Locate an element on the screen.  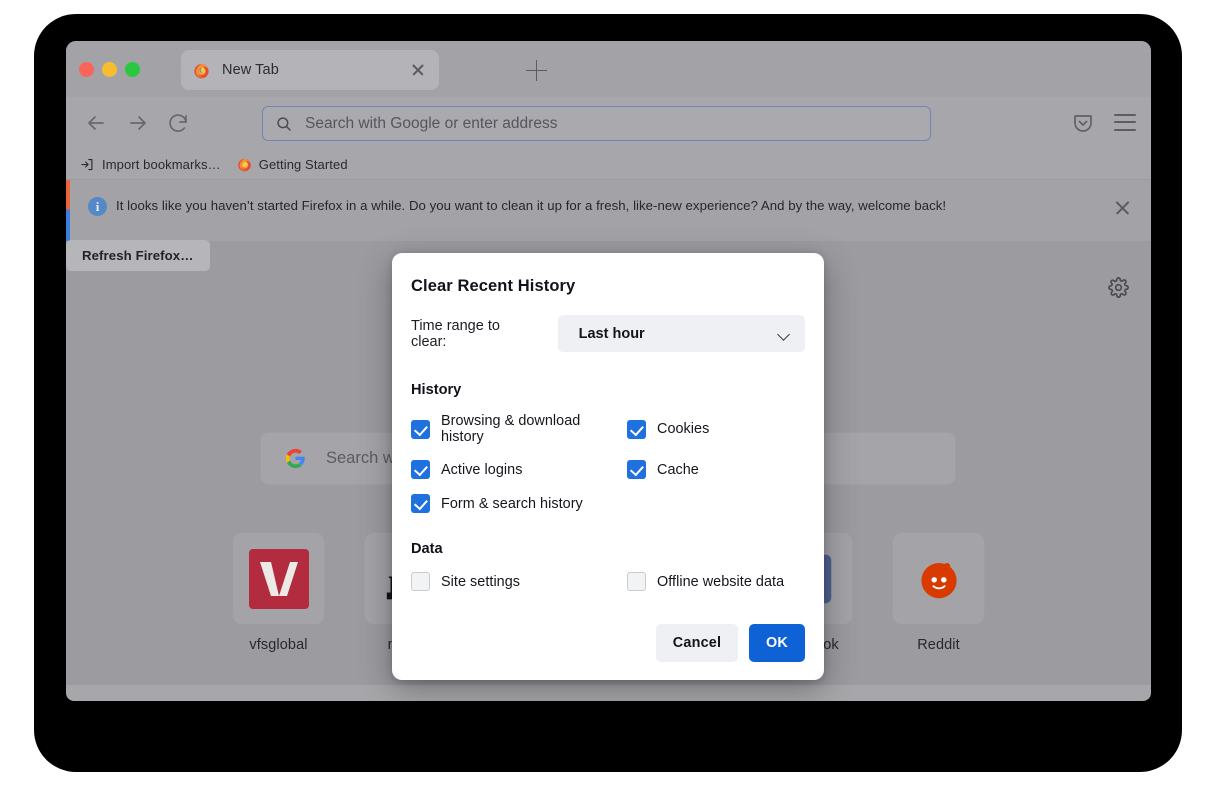
window-close-button is located at coordinates (86, 69).